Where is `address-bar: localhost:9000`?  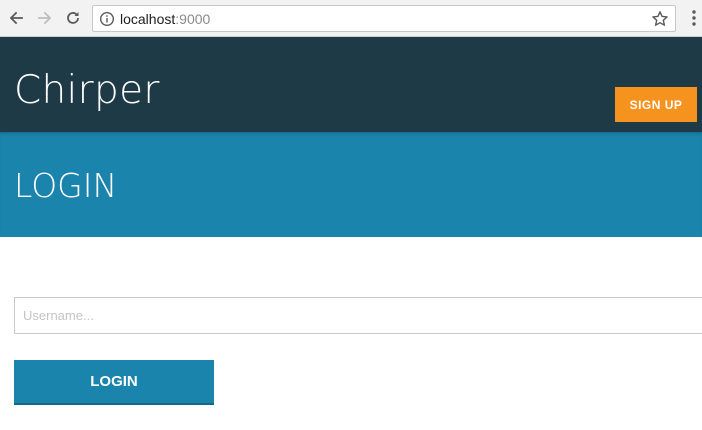 address-bar: localhost:9000 is located at coordinates (384, 18).